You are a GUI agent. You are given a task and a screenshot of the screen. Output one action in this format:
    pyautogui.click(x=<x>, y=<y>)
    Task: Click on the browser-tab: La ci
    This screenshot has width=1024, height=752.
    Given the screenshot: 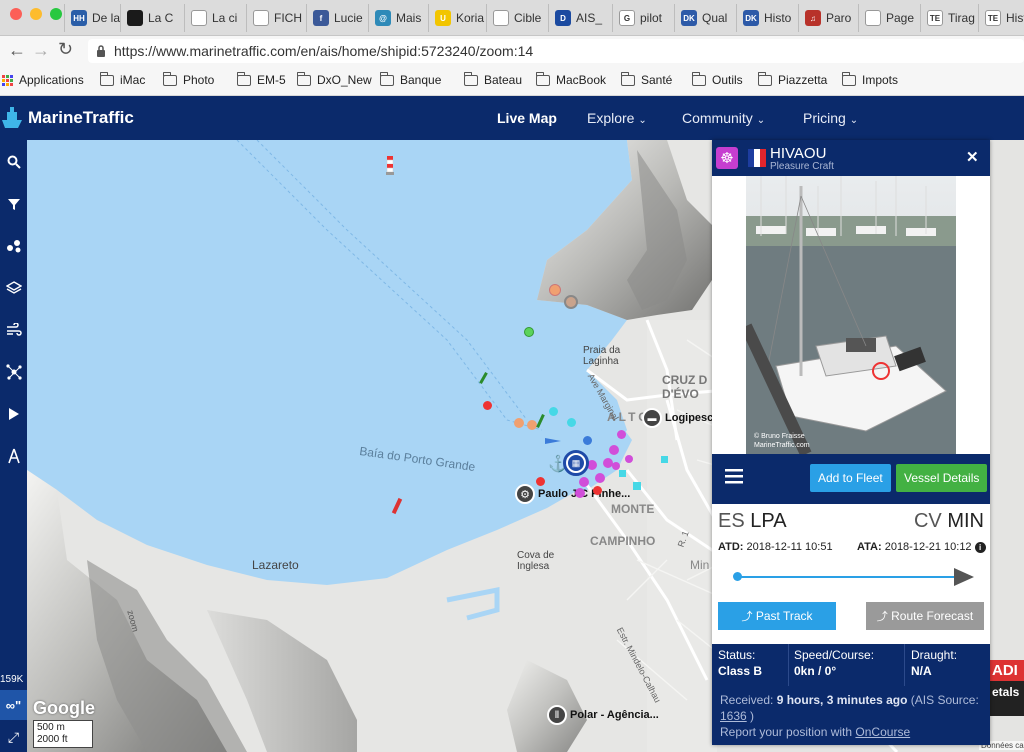 What is the action you would take?
    pyautogui.click(x=213, y=18)
    